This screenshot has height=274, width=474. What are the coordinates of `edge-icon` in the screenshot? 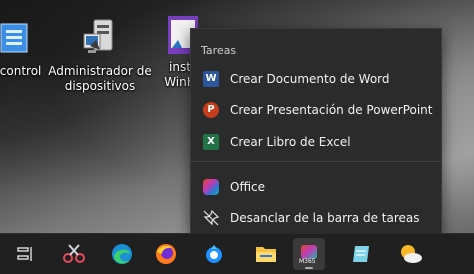 It's located at (122, 254).